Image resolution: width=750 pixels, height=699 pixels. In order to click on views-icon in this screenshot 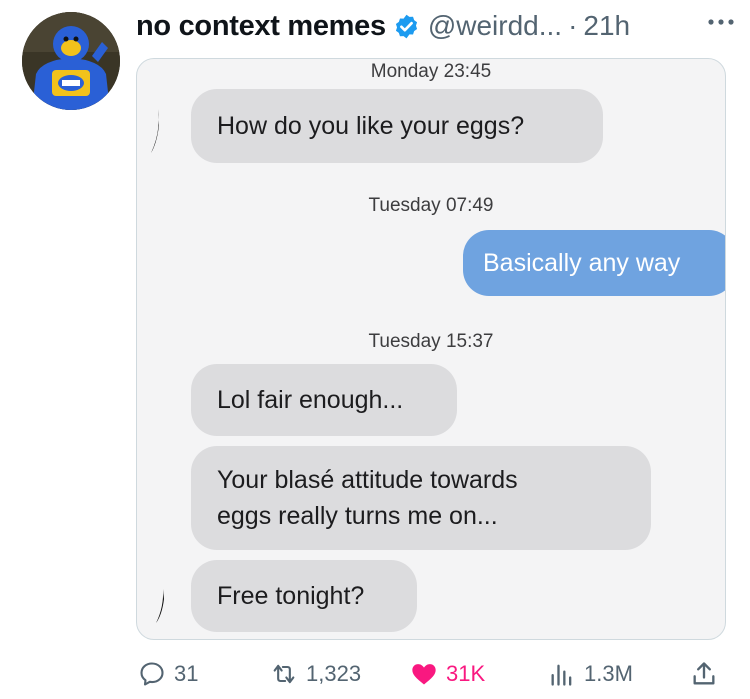, I will do `click(561, 675)`.